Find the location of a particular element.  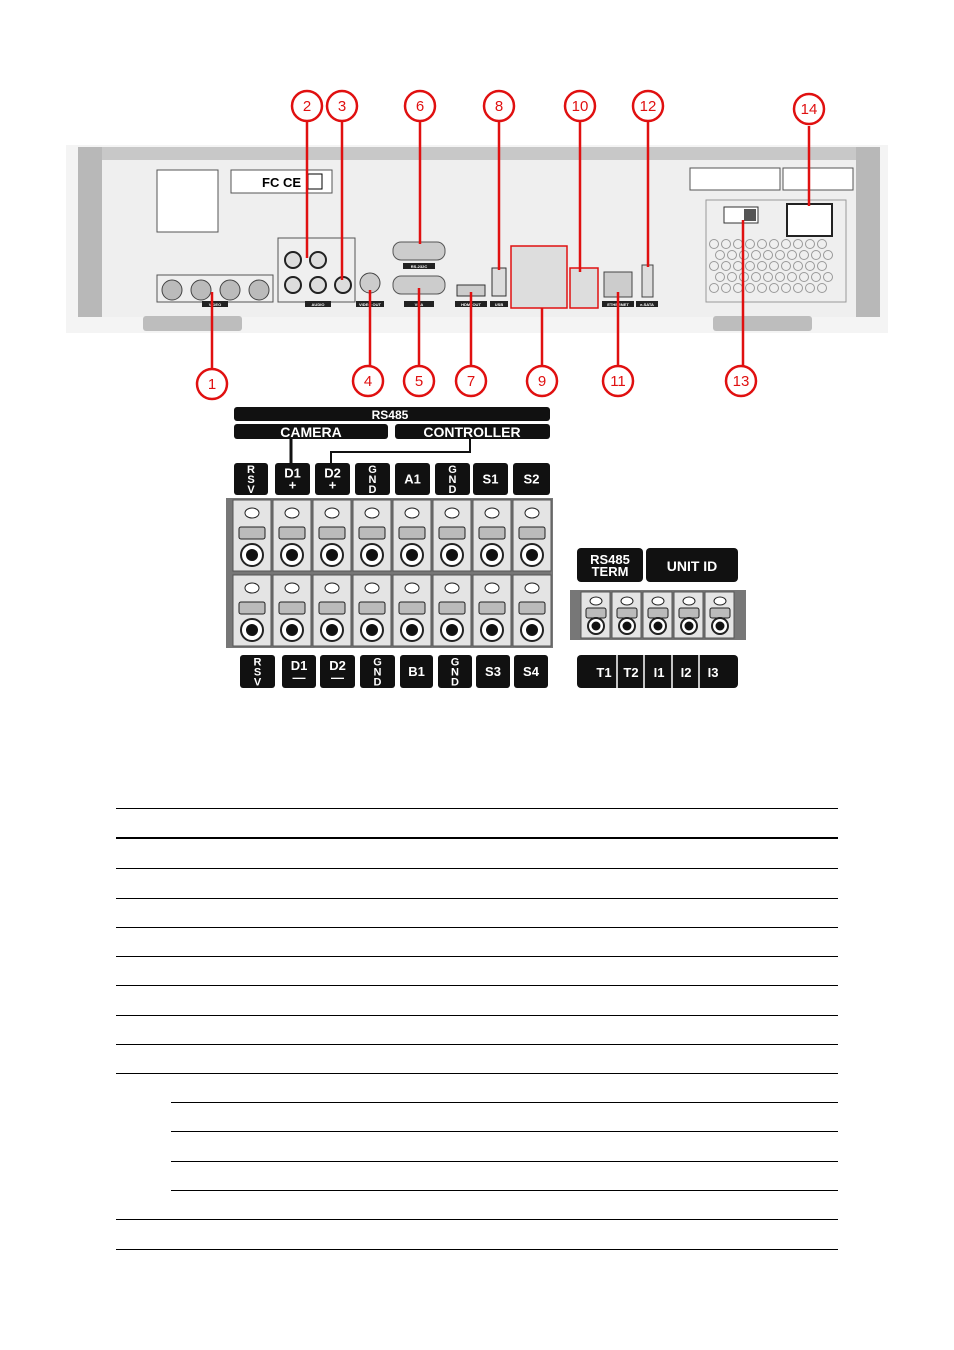

callout-number: 4 is located at coordinates (368, 381).